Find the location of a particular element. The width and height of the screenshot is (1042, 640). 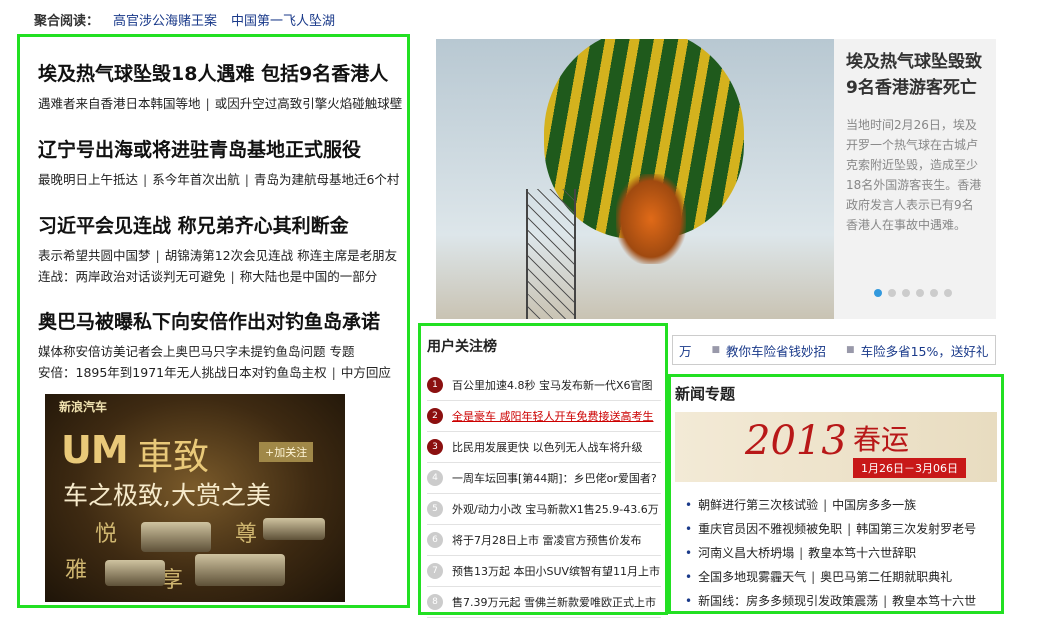

banner-title: 春运 is located at coordinates (881, 439).